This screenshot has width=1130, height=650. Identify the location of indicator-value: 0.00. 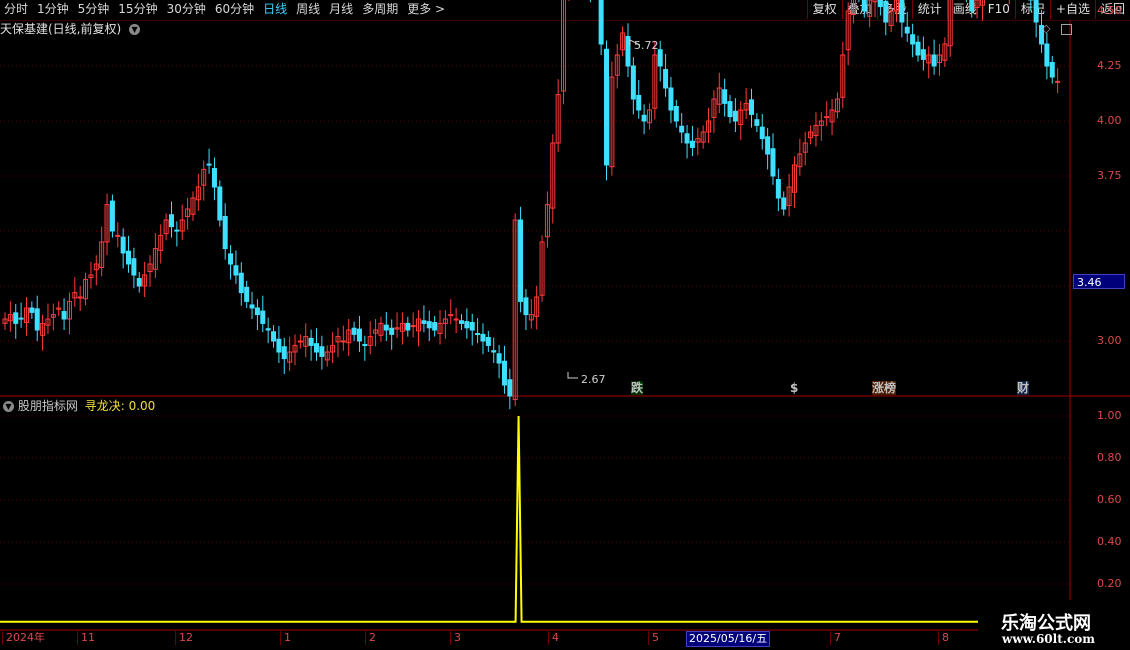
(142, 406).